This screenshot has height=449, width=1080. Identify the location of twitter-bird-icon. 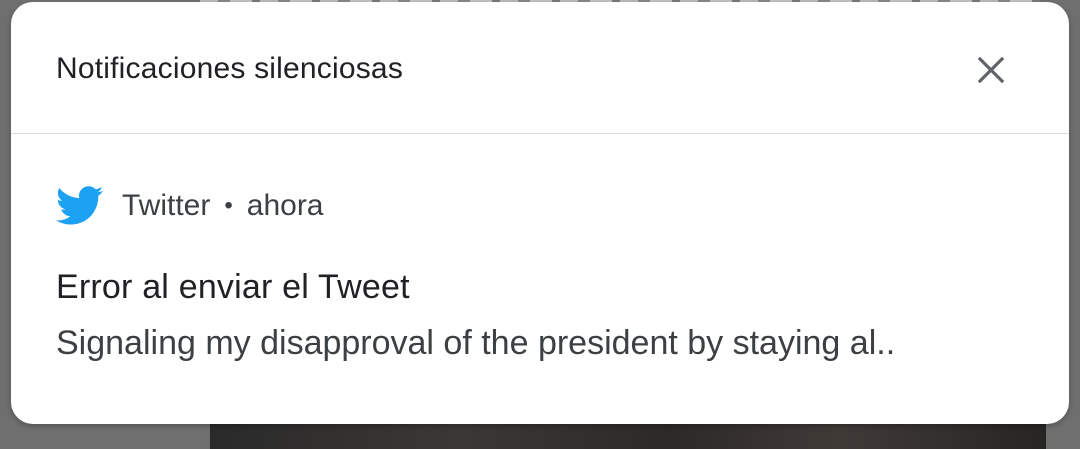
(80, 206).